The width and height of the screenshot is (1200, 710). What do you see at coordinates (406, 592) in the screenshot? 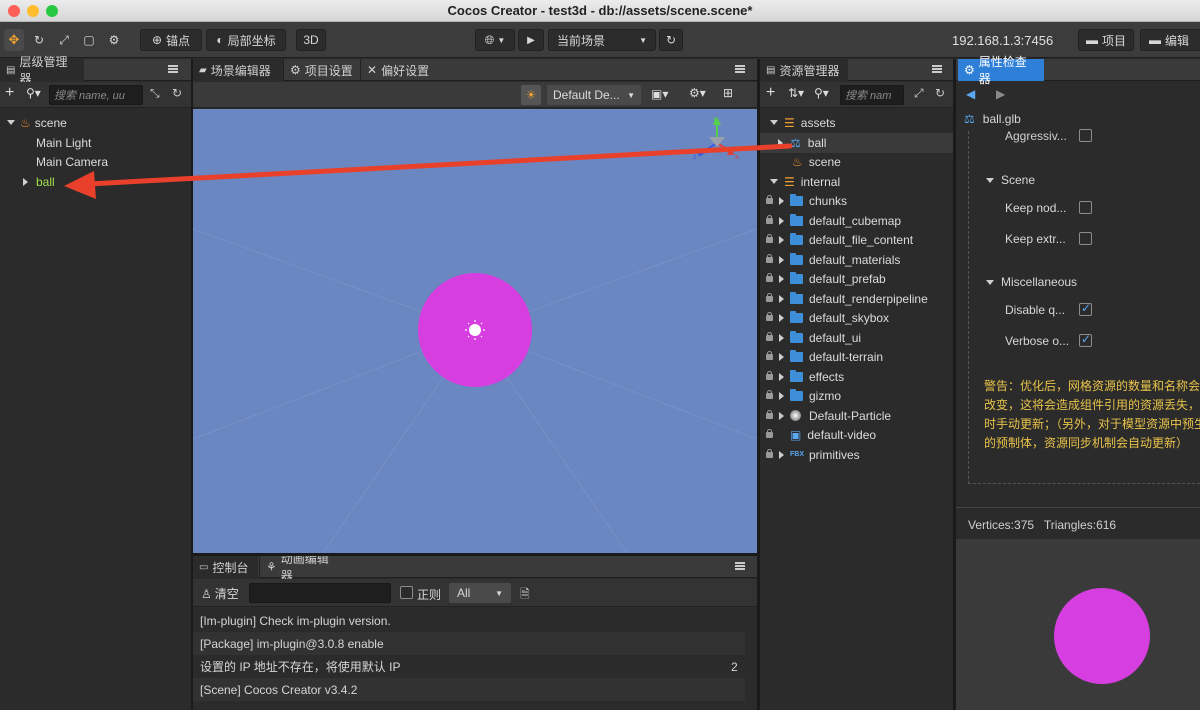
I see `regex-checkbox` at bounding box center [406, 592].